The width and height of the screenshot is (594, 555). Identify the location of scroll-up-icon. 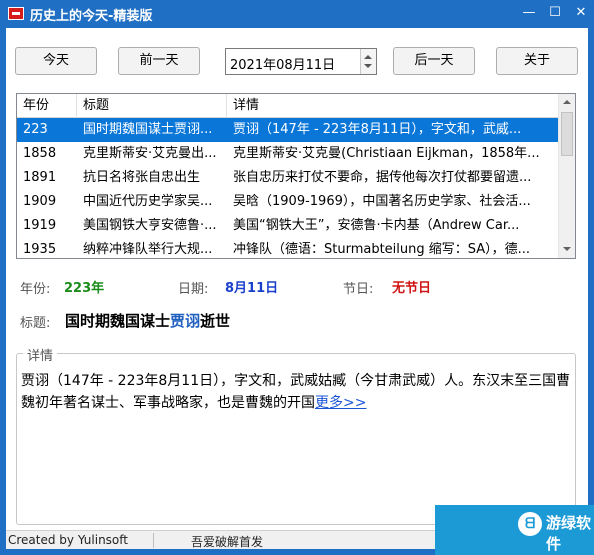
(567, 102).